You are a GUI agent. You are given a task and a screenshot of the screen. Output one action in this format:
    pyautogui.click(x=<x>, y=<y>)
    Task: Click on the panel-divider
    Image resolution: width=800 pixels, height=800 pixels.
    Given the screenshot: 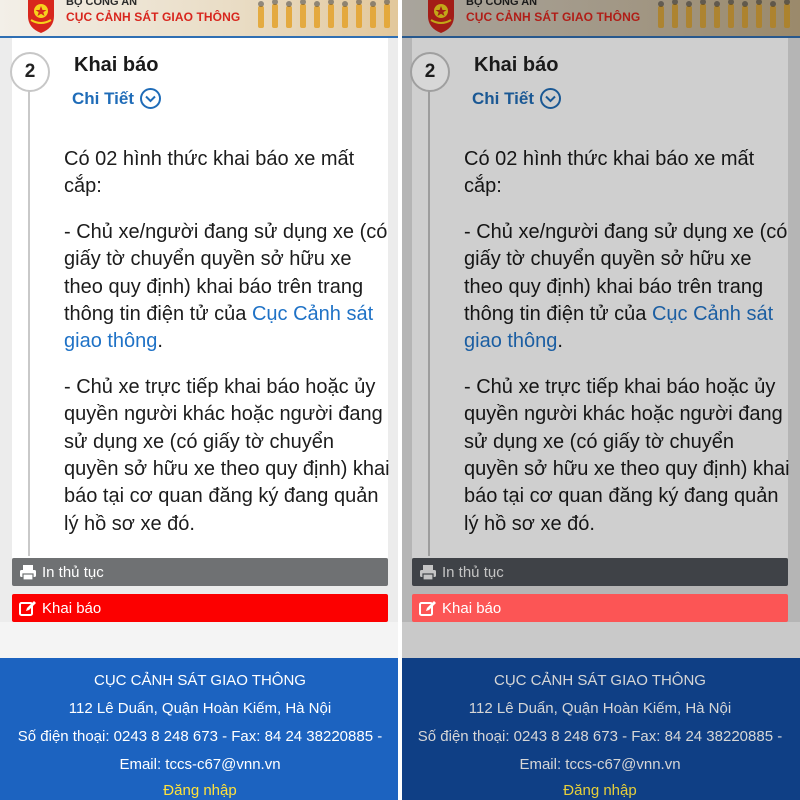 What is the action you would take?
    pyautogui.click(x=400, y=400)
    